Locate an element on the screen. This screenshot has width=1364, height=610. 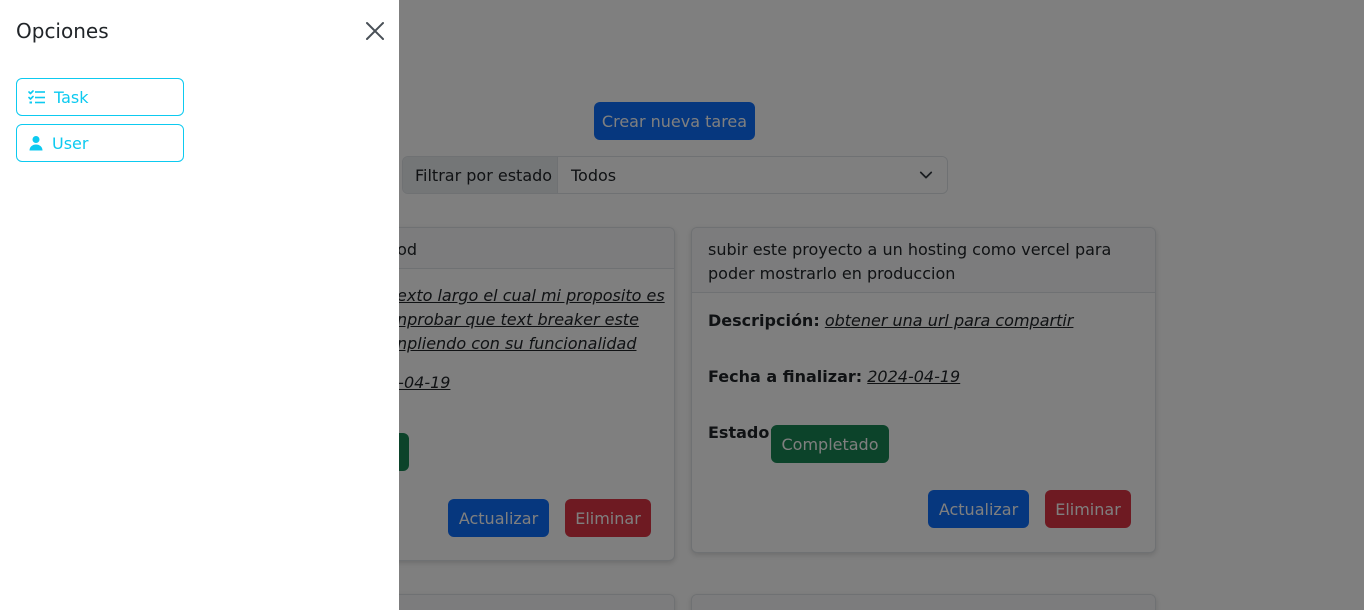
person-icon is located at coordinates (36, 143).